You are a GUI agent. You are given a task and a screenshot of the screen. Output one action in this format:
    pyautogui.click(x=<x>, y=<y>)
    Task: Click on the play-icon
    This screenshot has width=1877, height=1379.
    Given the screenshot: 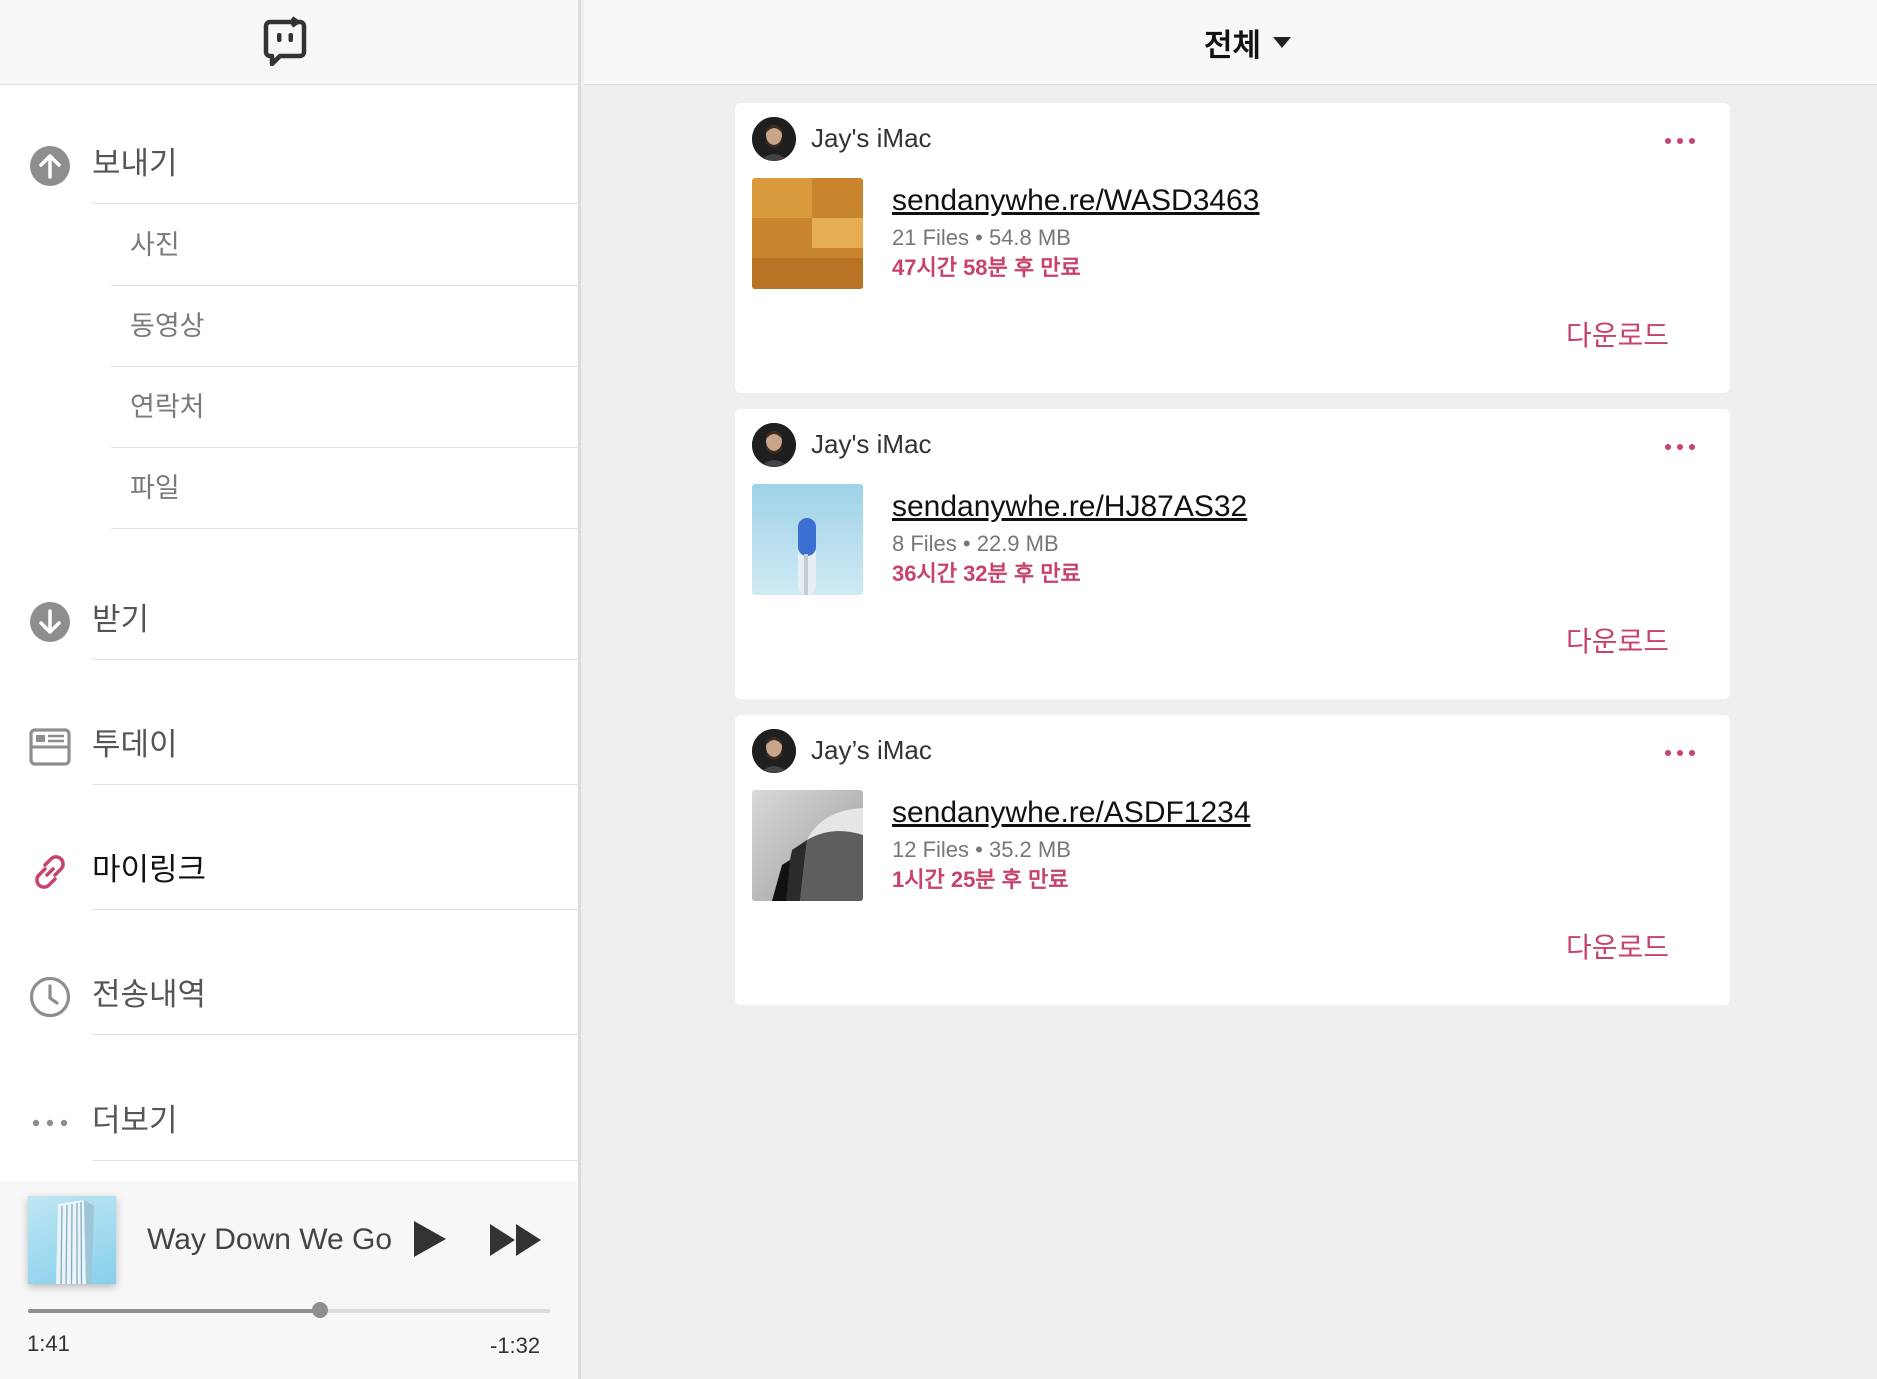 What is the action you would take?
    pyautogui.click(x=430, y=1239)
    